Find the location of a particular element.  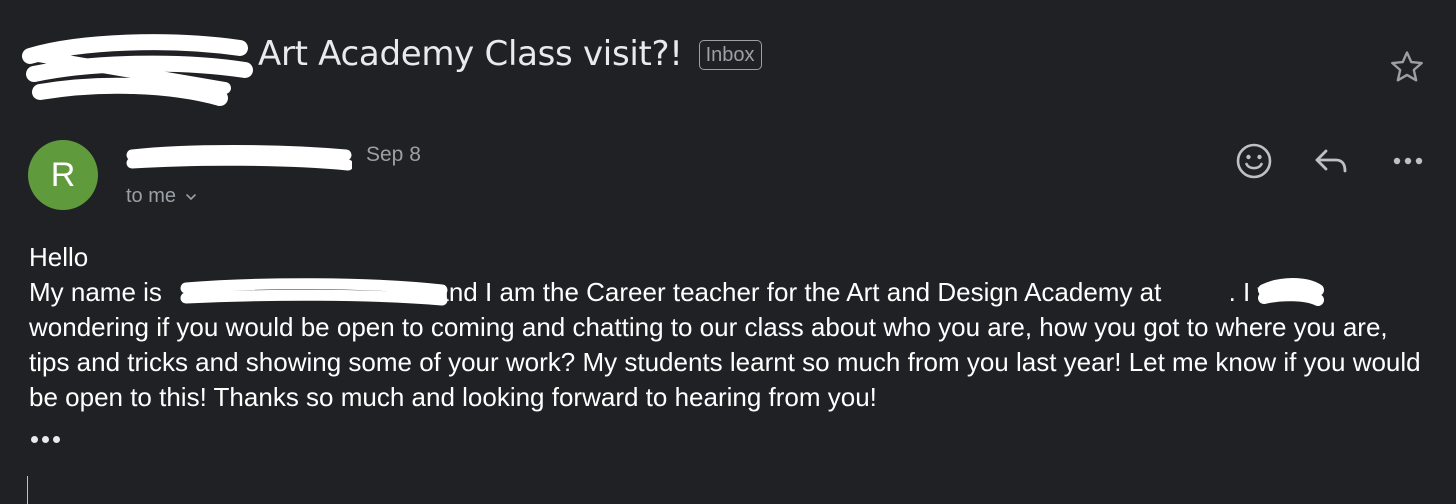

star-icon is located at coordinates (1407, 67).